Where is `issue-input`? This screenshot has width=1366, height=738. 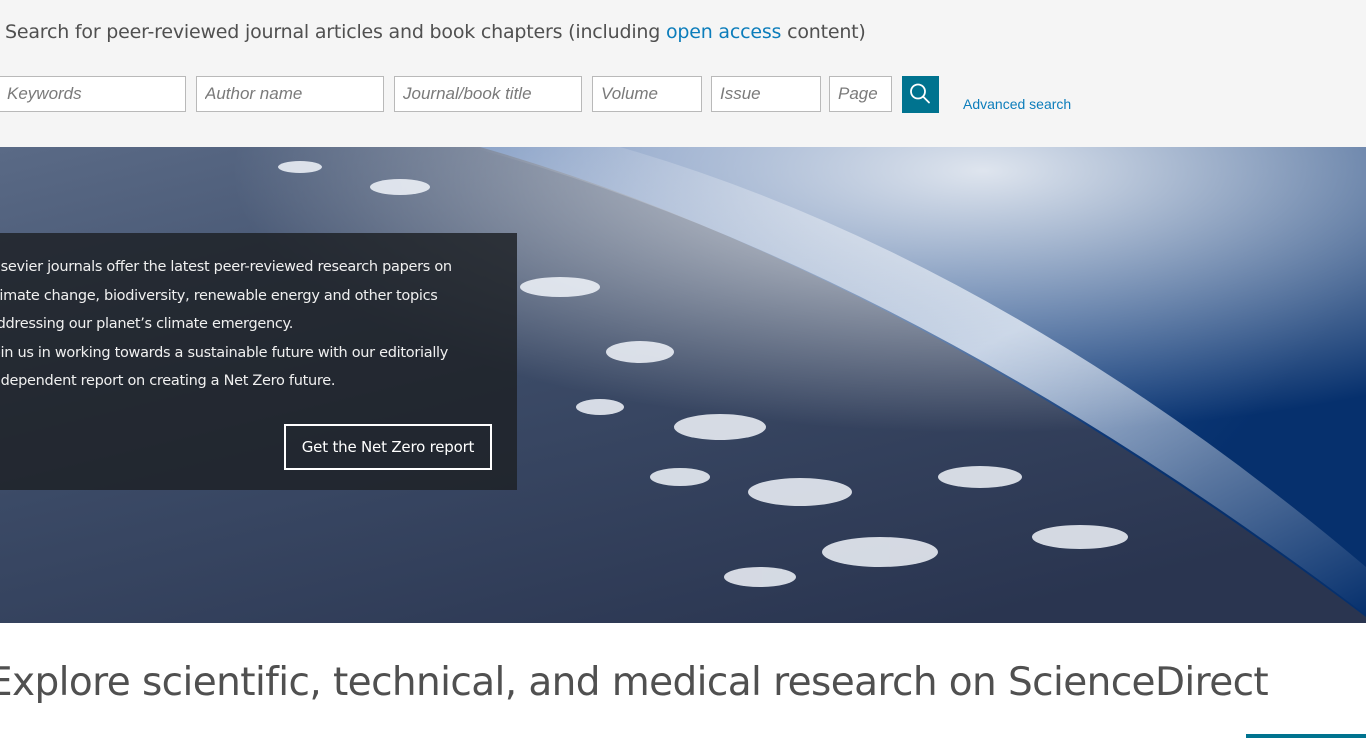
issue-input is located at coordinates (766, 94).